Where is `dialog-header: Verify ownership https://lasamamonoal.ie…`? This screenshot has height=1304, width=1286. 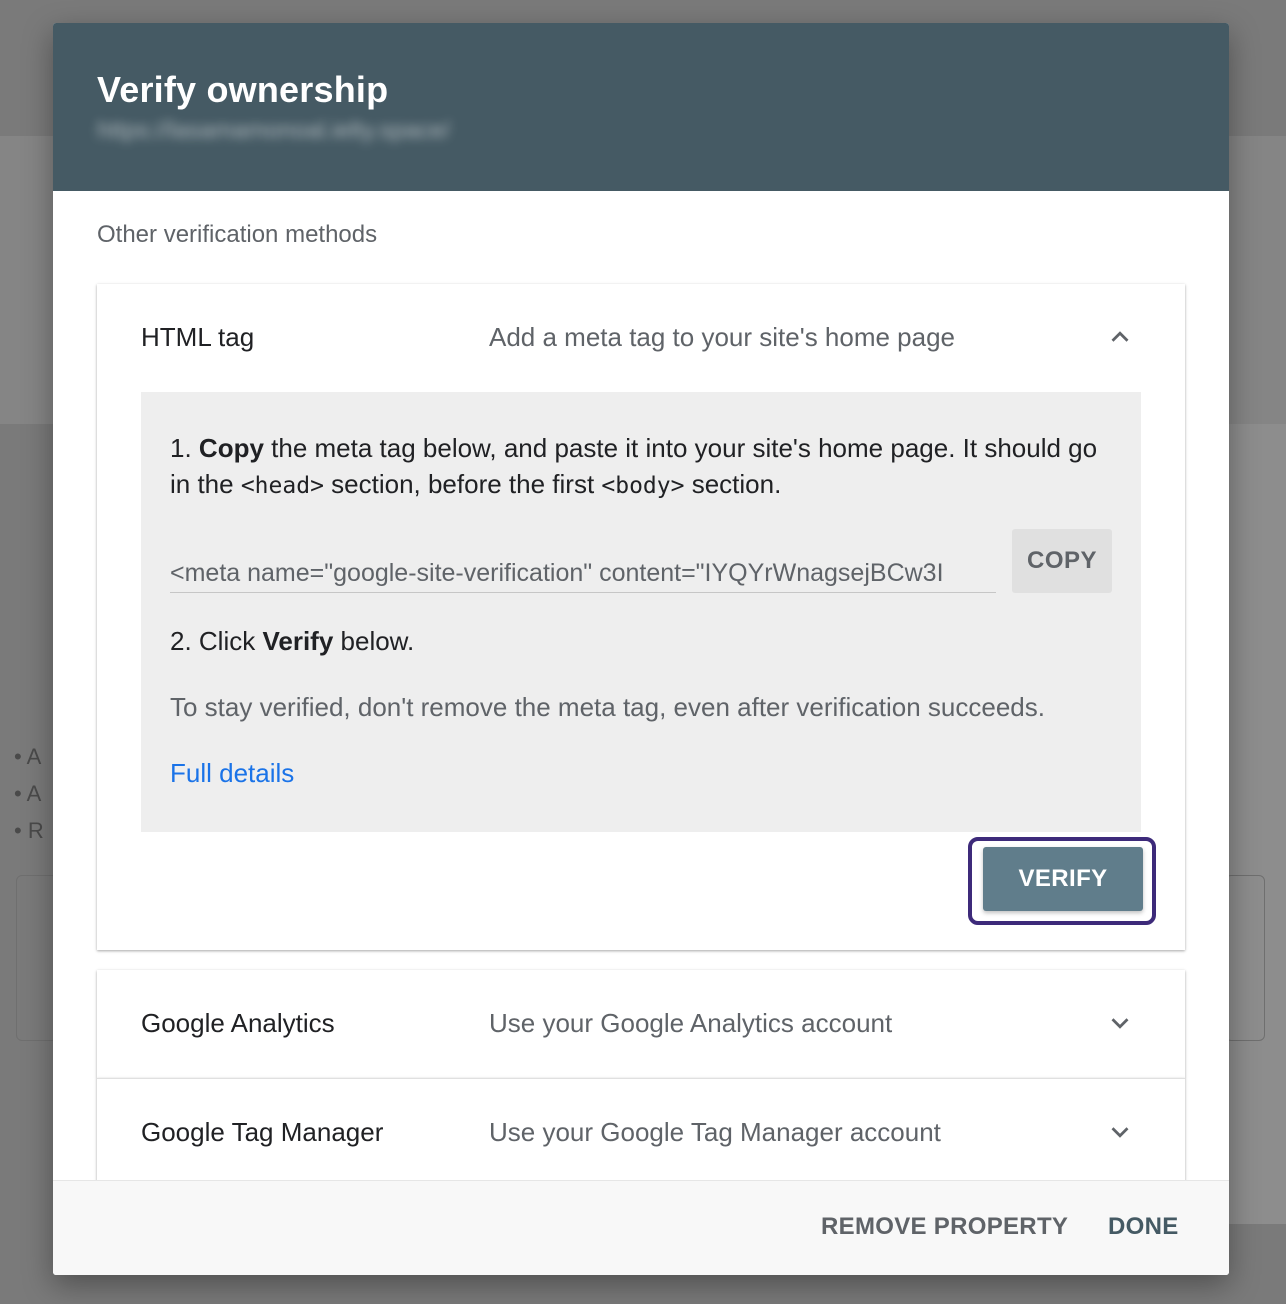 dialog-header: Verify ownership https://lasamamonoal.ie… is located at coordinates (641, 107).